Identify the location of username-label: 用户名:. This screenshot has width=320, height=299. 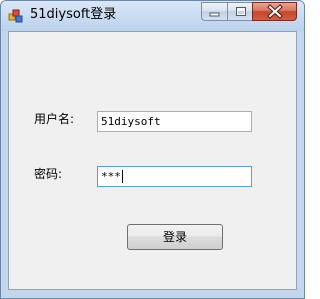
(54, 119).